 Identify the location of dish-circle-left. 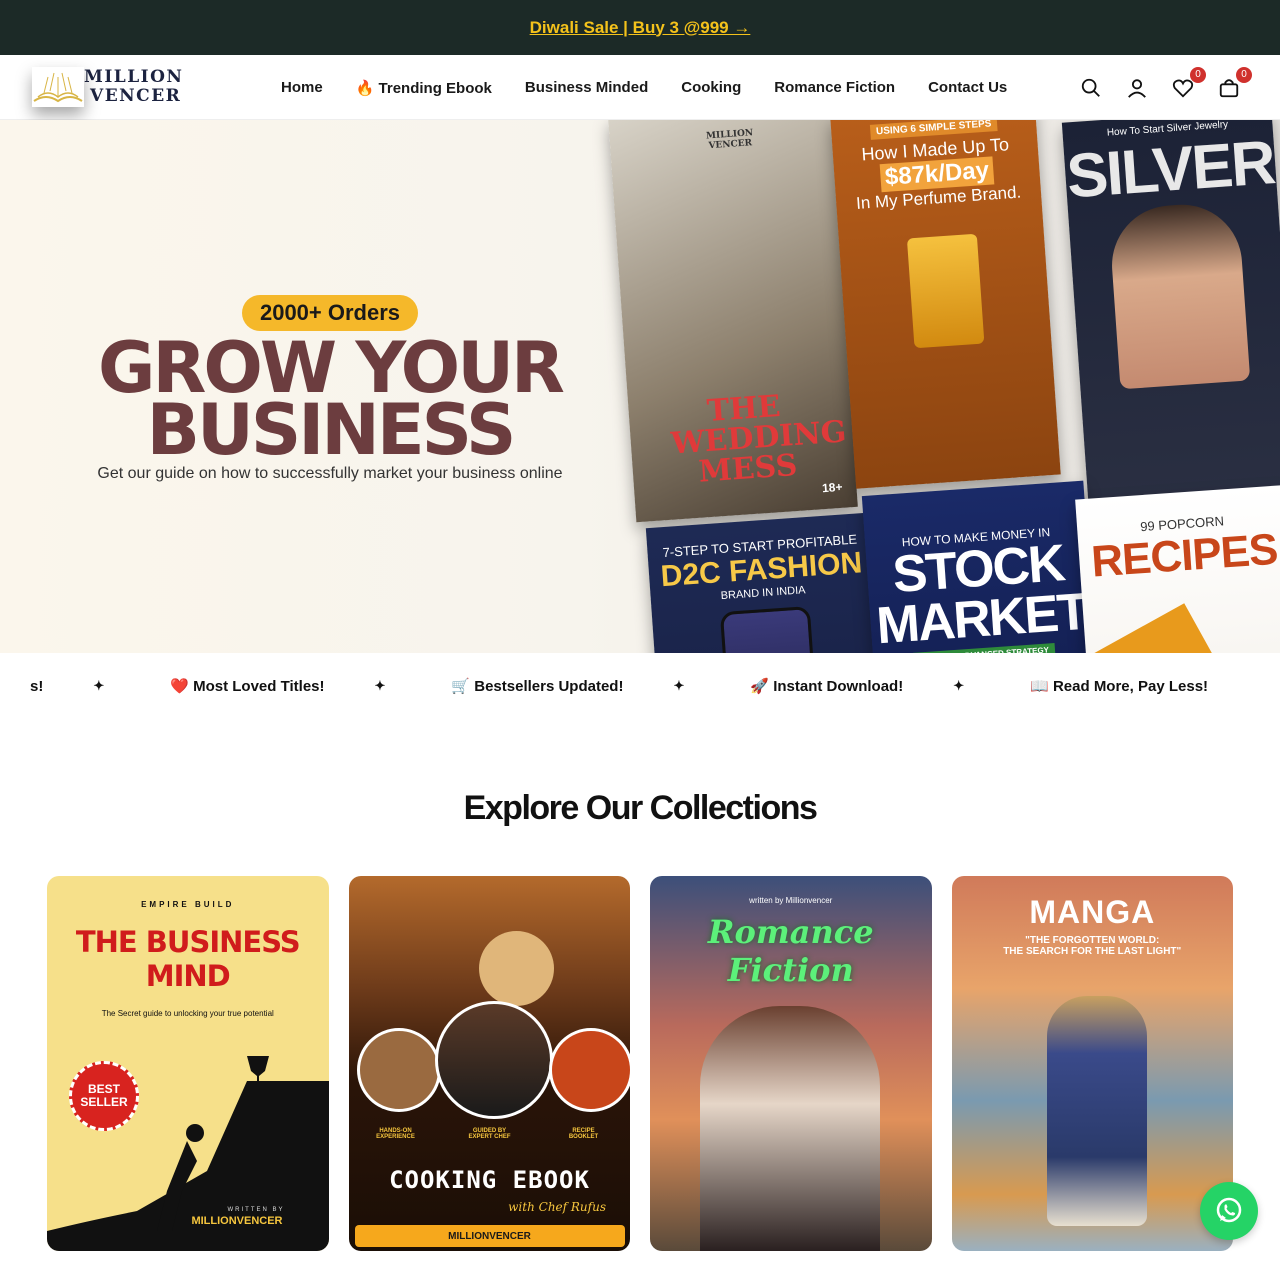
(398, 1070).